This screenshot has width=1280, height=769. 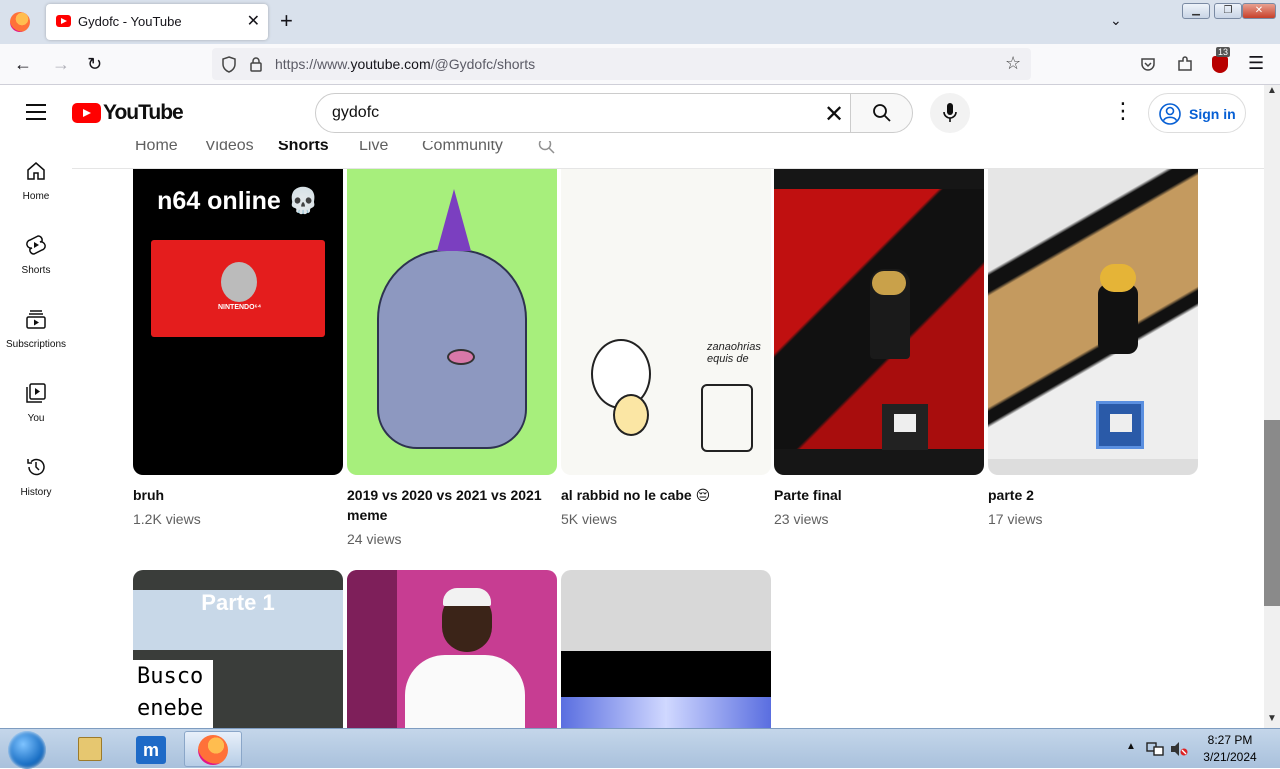 I want to click on shield-icon, so click(x=229, y=64).